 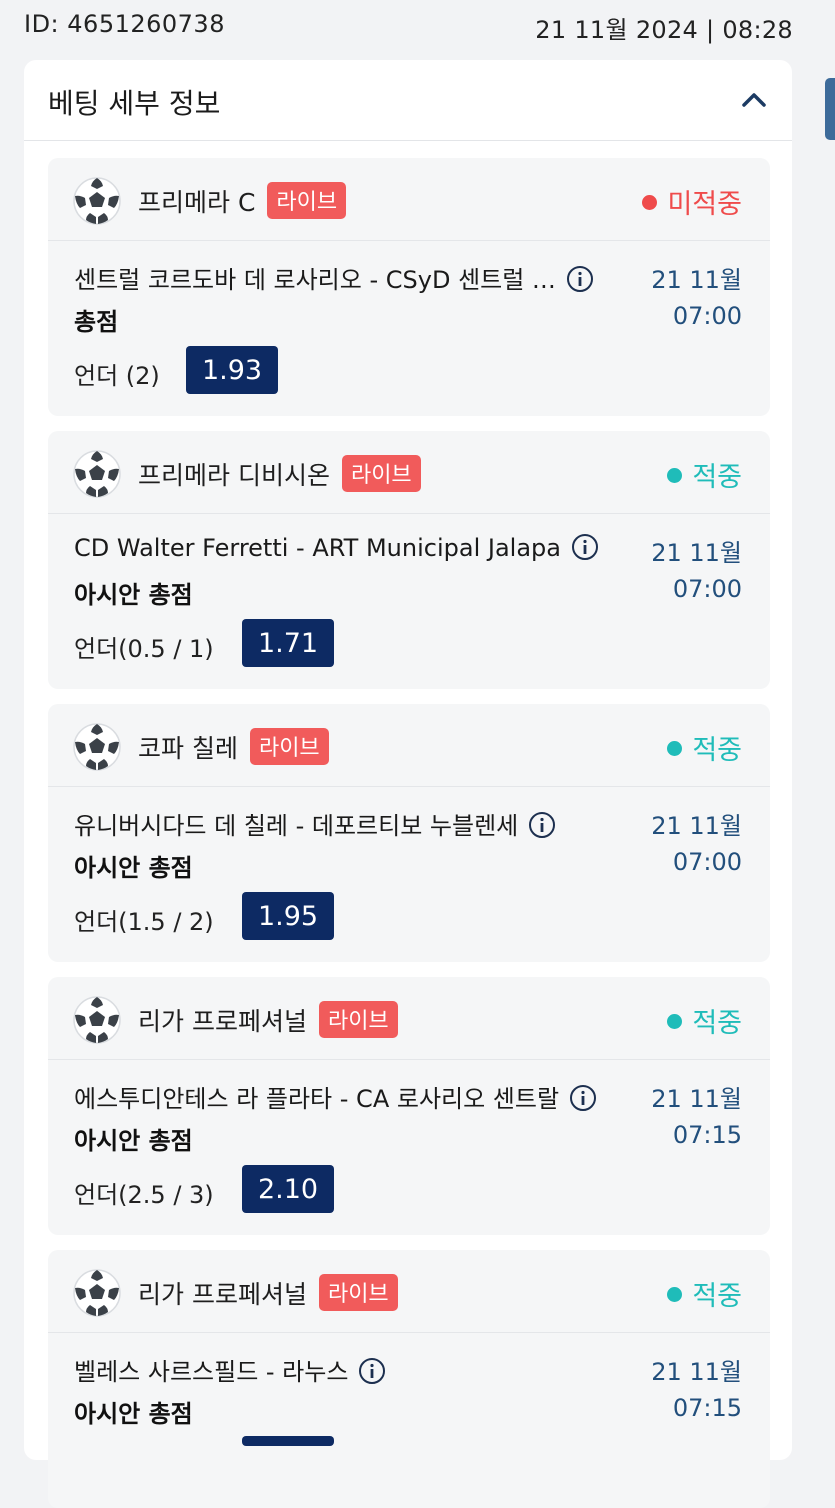 I want to click on panel-title: 베팅 세부 정보, so click(x=134, y=103).